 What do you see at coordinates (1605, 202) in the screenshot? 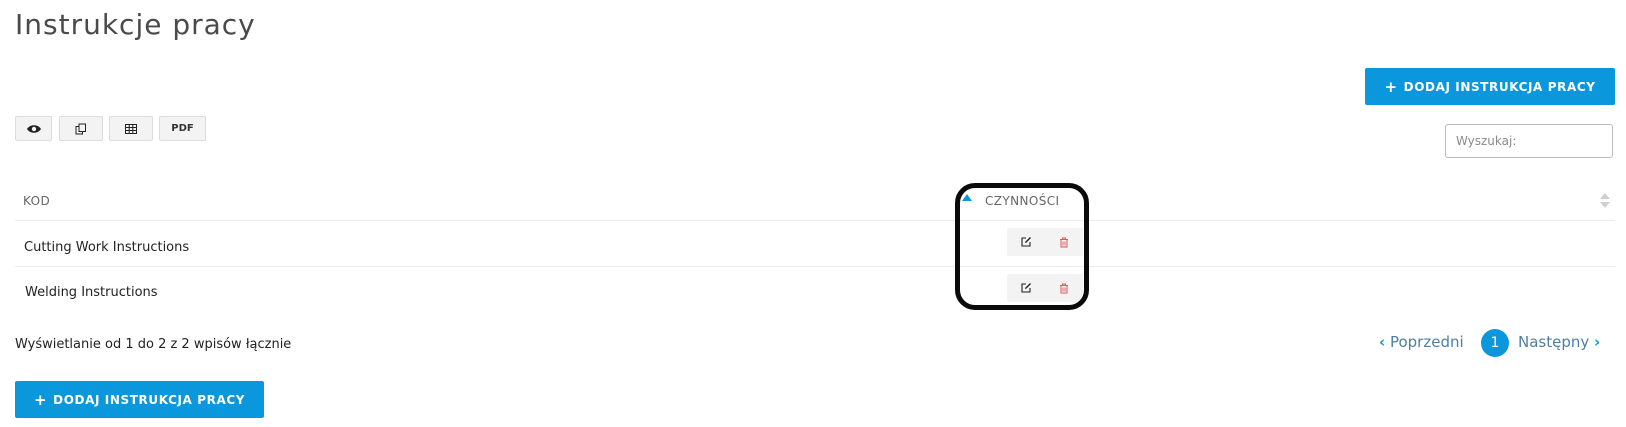
I see `sort-icon` at bounding box center [1605, 202].